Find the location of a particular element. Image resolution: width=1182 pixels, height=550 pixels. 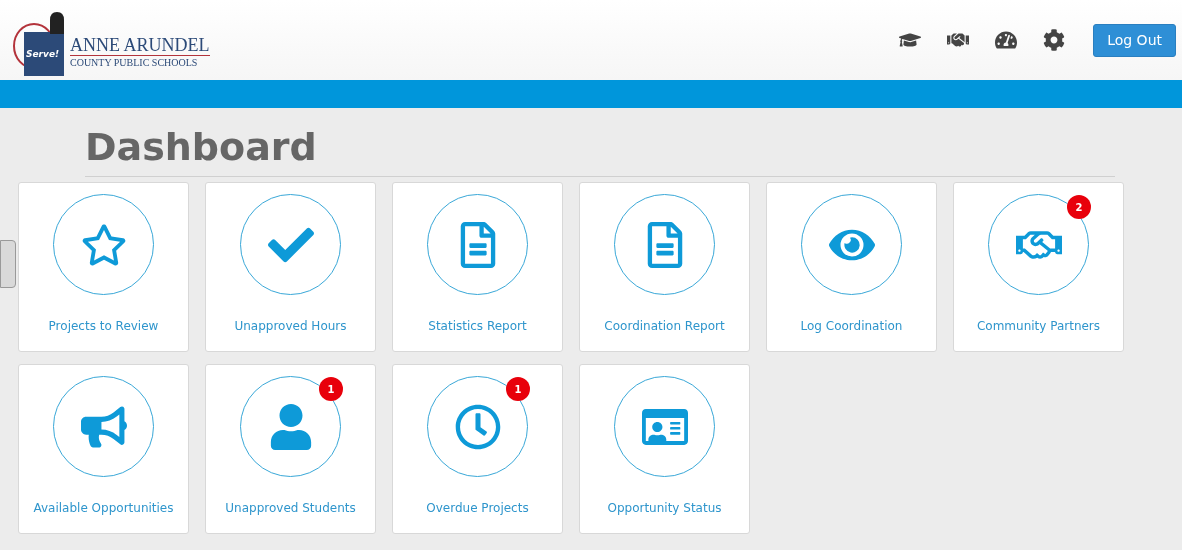

settings-icon is located at coordinates (1054, 40).